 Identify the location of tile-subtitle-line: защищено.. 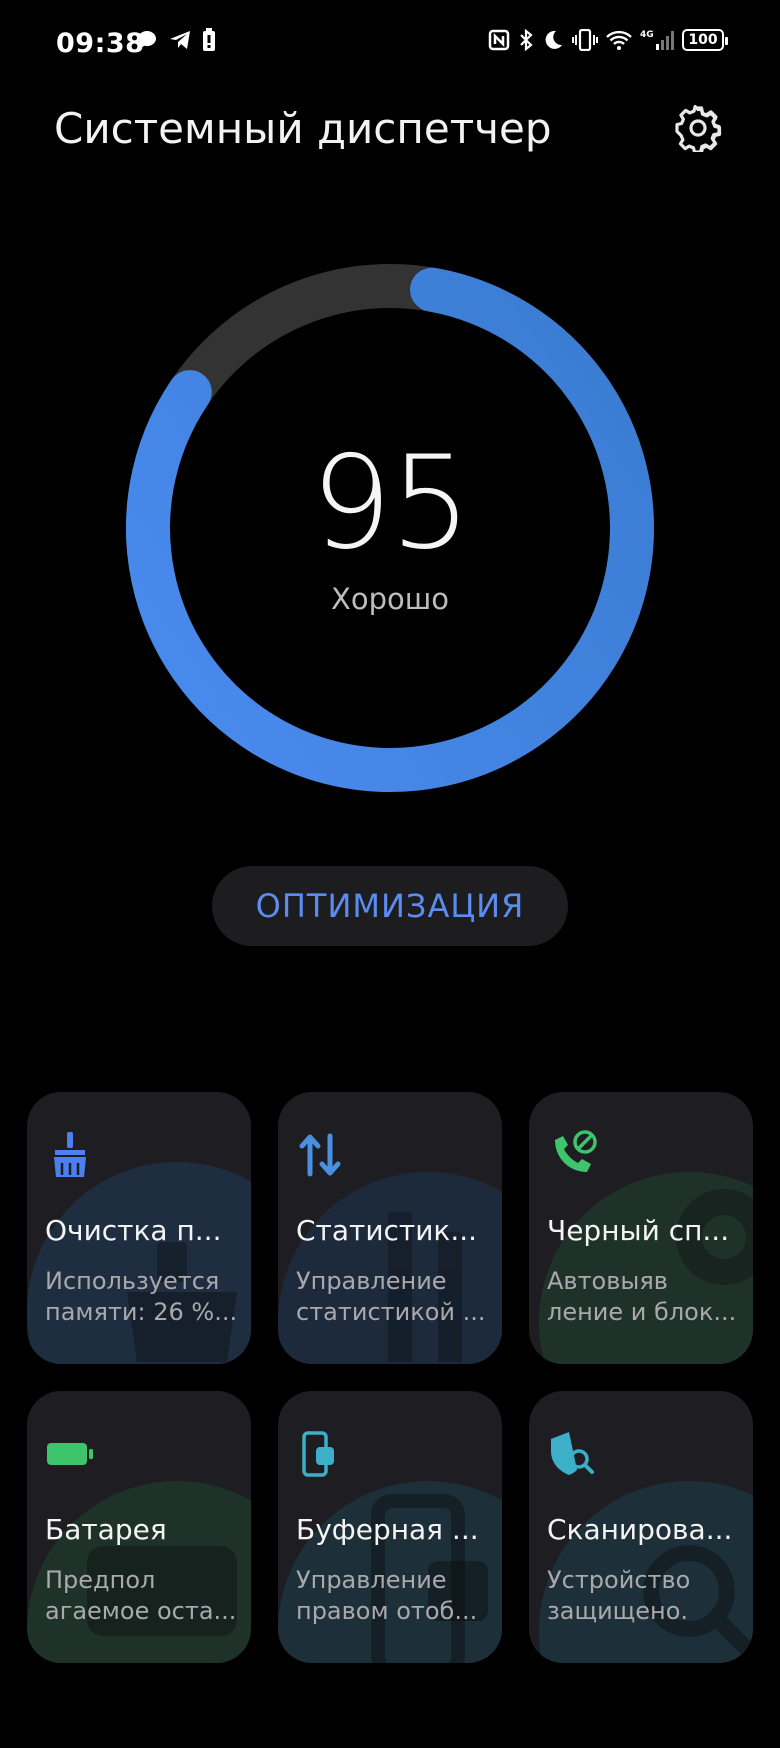
(618, 1611).